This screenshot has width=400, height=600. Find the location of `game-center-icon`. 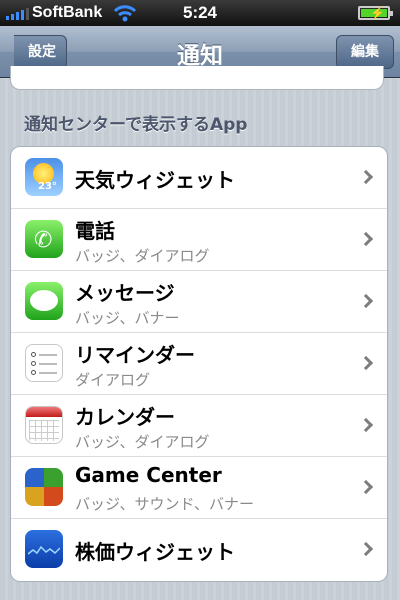

game-center-icon is located at coordinates (44, 487).